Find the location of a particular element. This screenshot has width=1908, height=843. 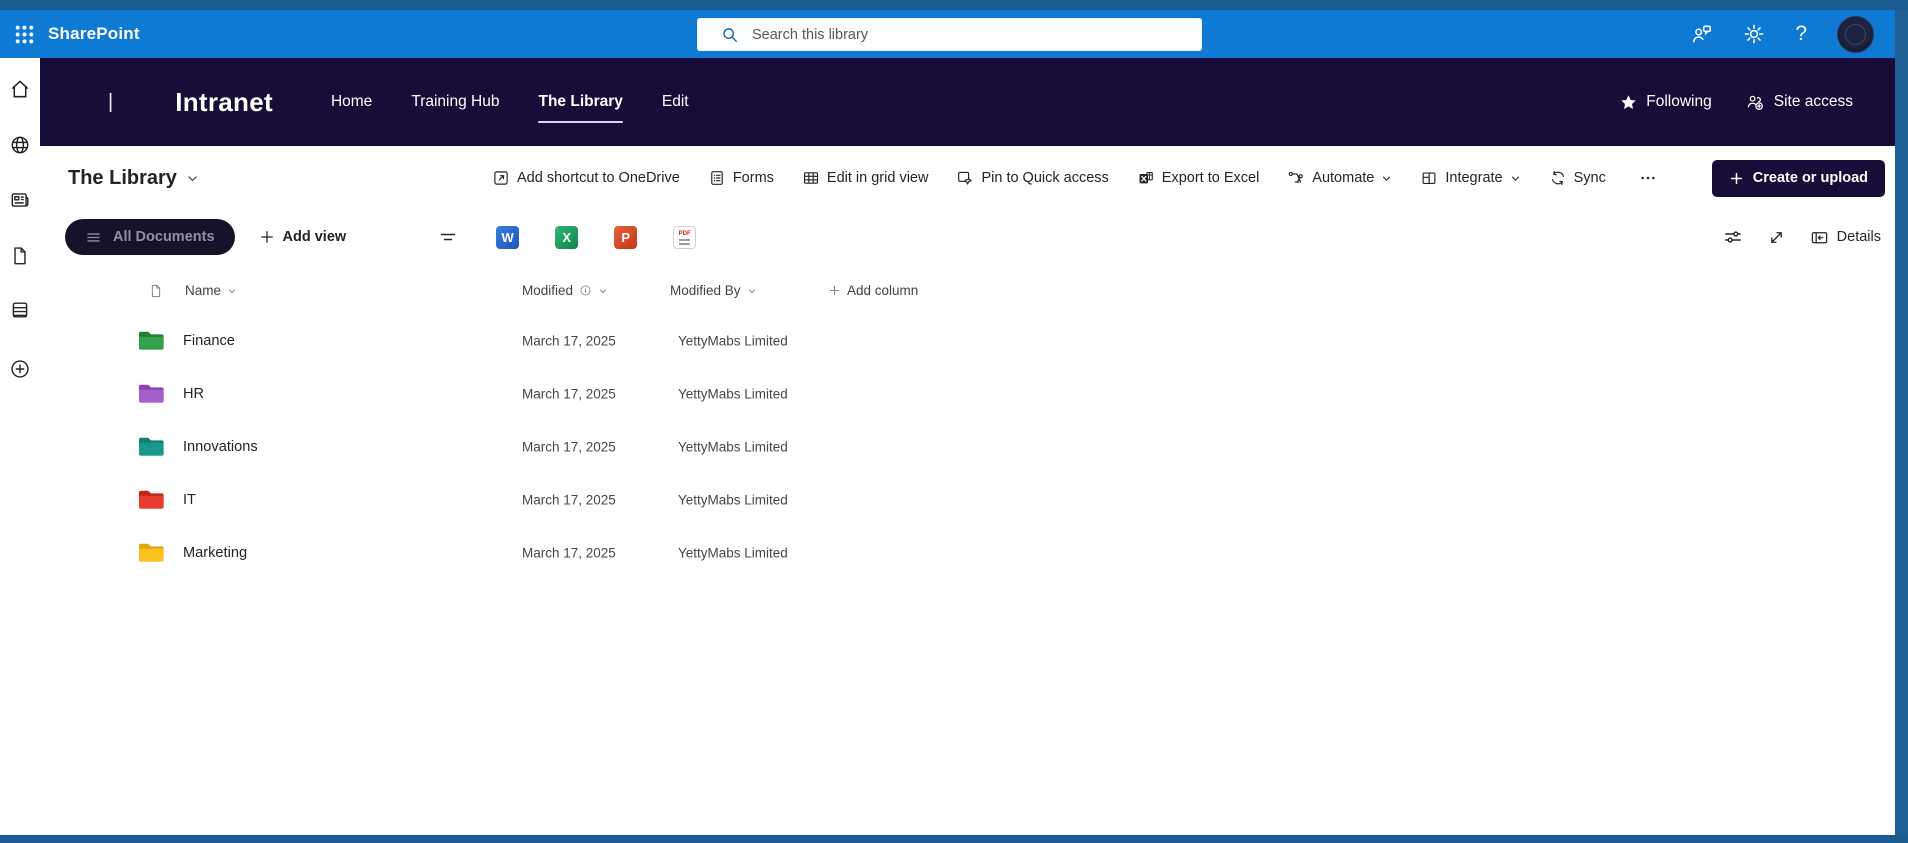

suite-bar: SharePoint ? is located at coordinates (947, 34).